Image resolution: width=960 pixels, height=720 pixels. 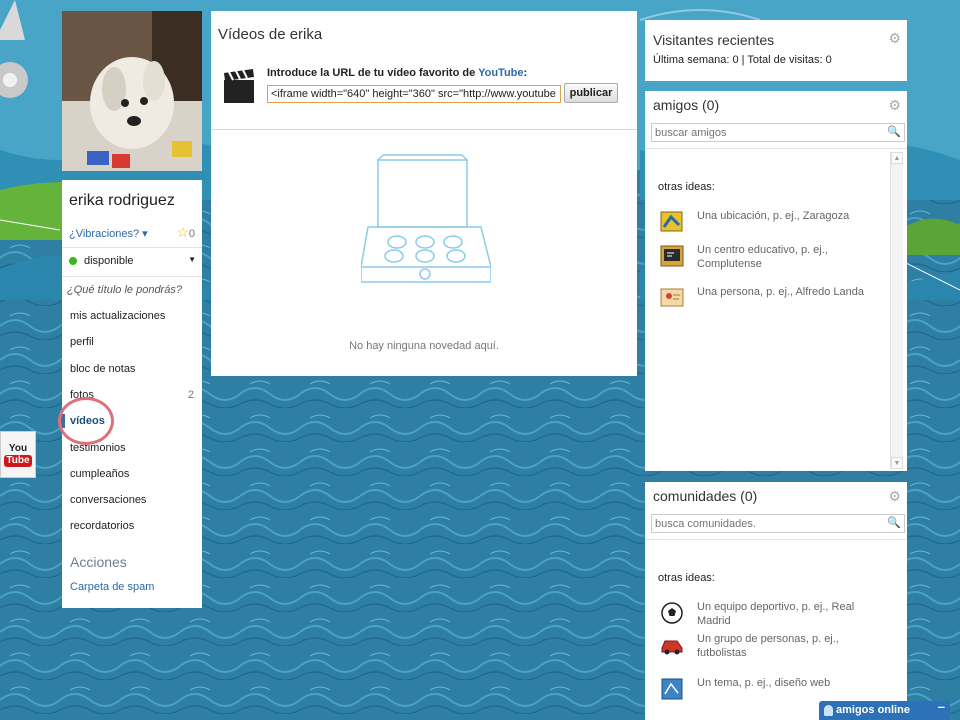 What do you see at coordinates (672, 613) in the screenshot?
I see `soccer-ball-icon` at bounding box center [672, 613].